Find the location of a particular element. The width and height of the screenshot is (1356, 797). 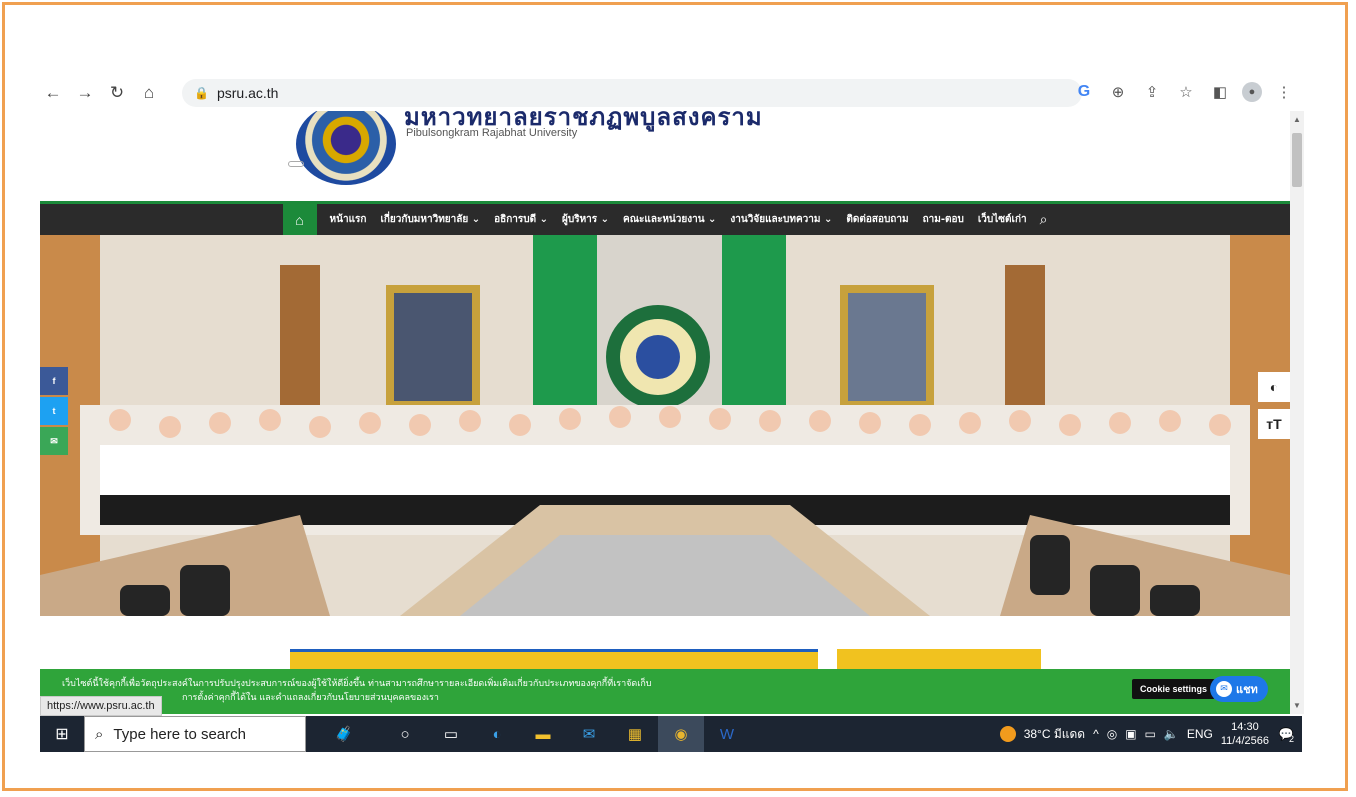

email-share-icon: ✉ is located at coordinates (54, 441).